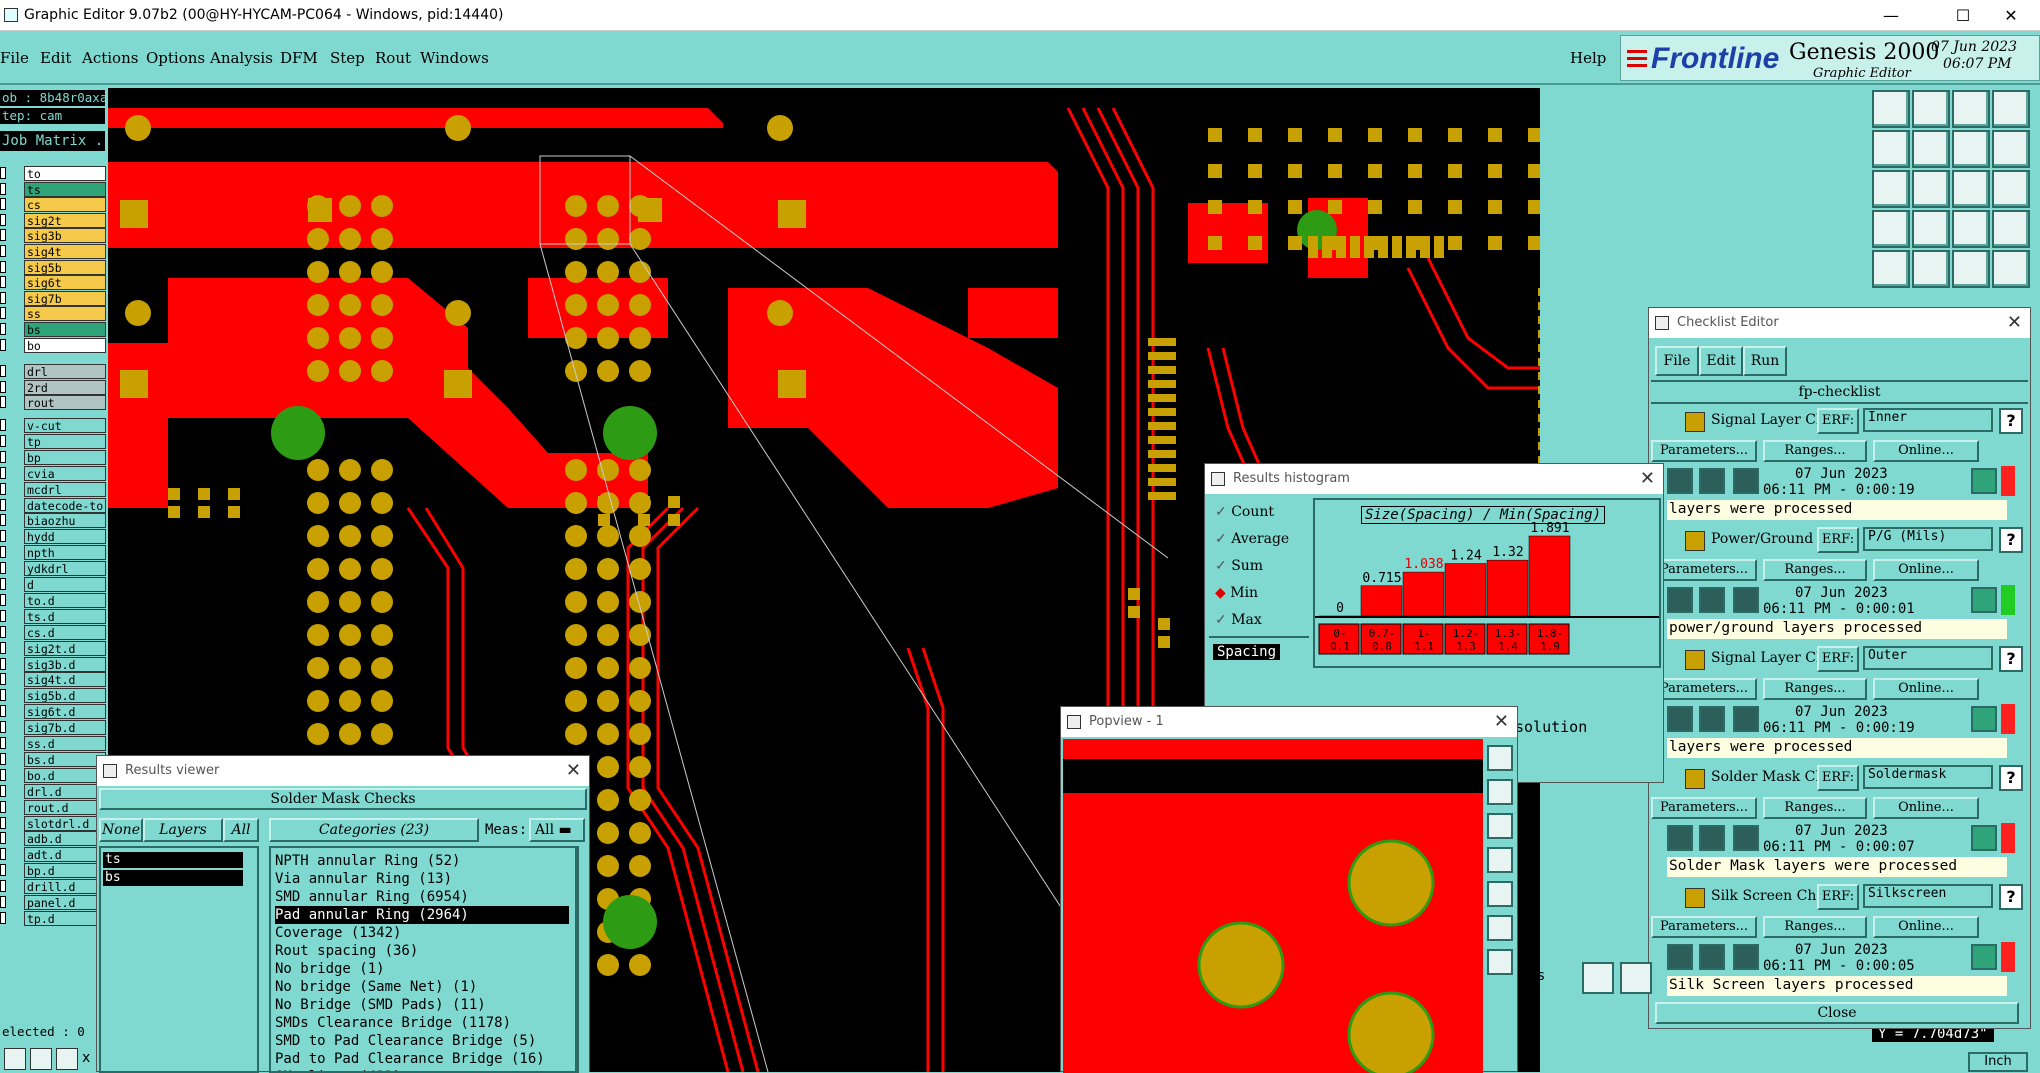 The image size is (2040, 1073). Describe the element at coordinates (41, 1059) in the screenshot. I see `cut-tool-icon` at that location.